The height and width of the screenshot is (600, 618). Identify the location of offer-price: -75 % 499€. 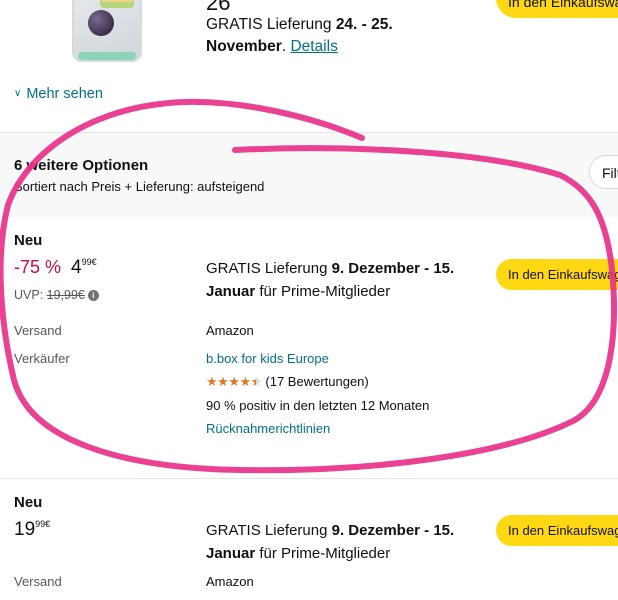
(55, 268).